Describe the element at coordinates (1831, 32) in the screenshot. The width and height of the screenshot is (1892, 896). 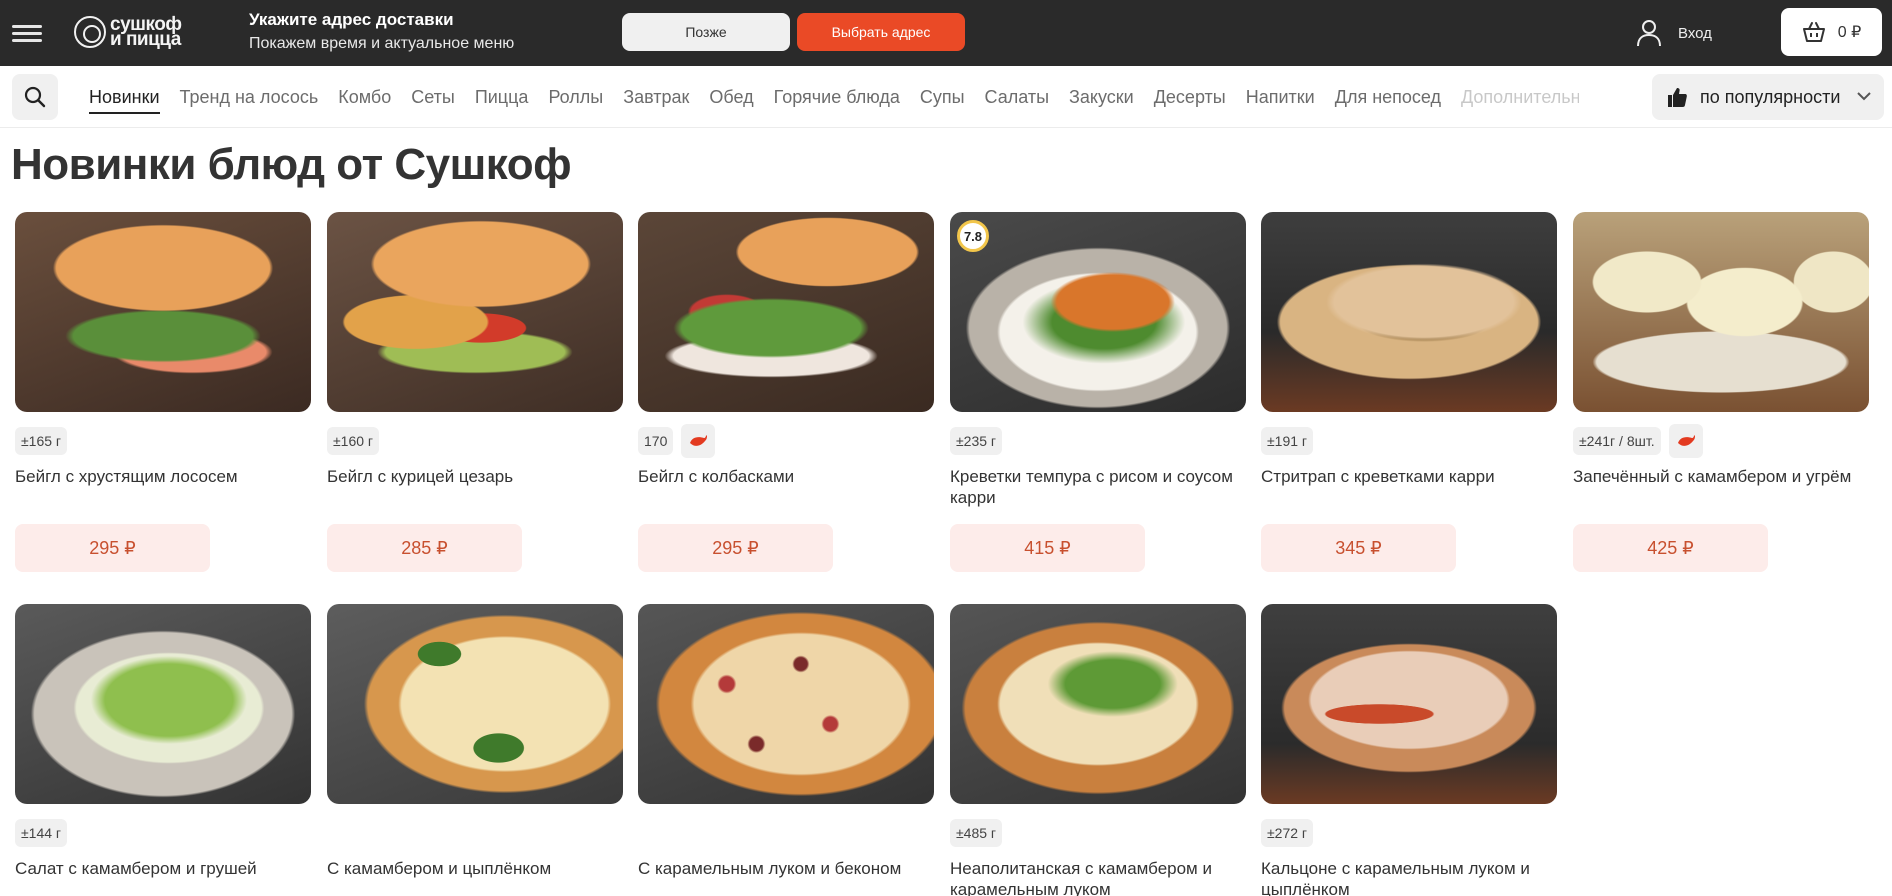
I see `cart-button: 0 ₽` at that location.